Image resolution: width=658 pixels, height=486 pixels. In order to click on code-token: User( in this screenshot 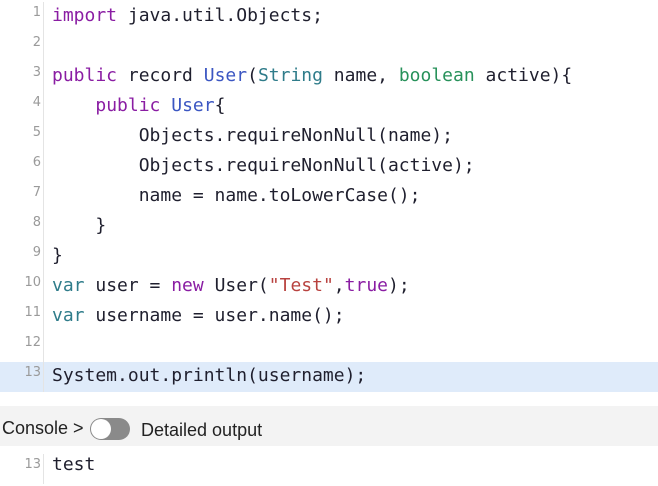, I will do `click(236, 285)`.